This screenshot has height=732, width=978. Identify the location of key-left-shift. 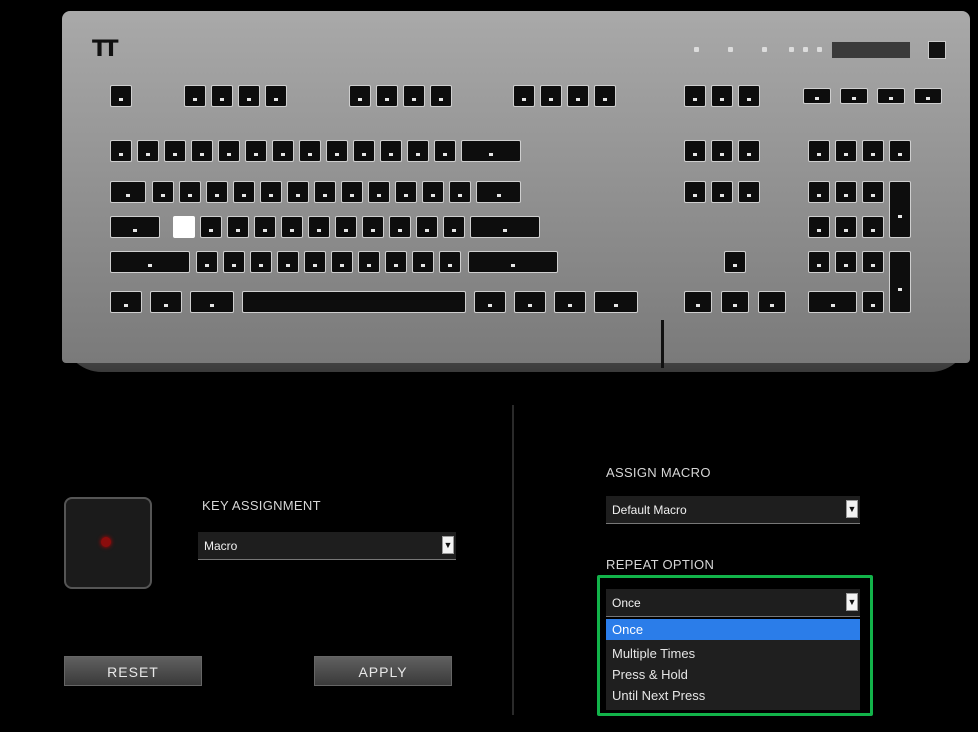
(150, 262).